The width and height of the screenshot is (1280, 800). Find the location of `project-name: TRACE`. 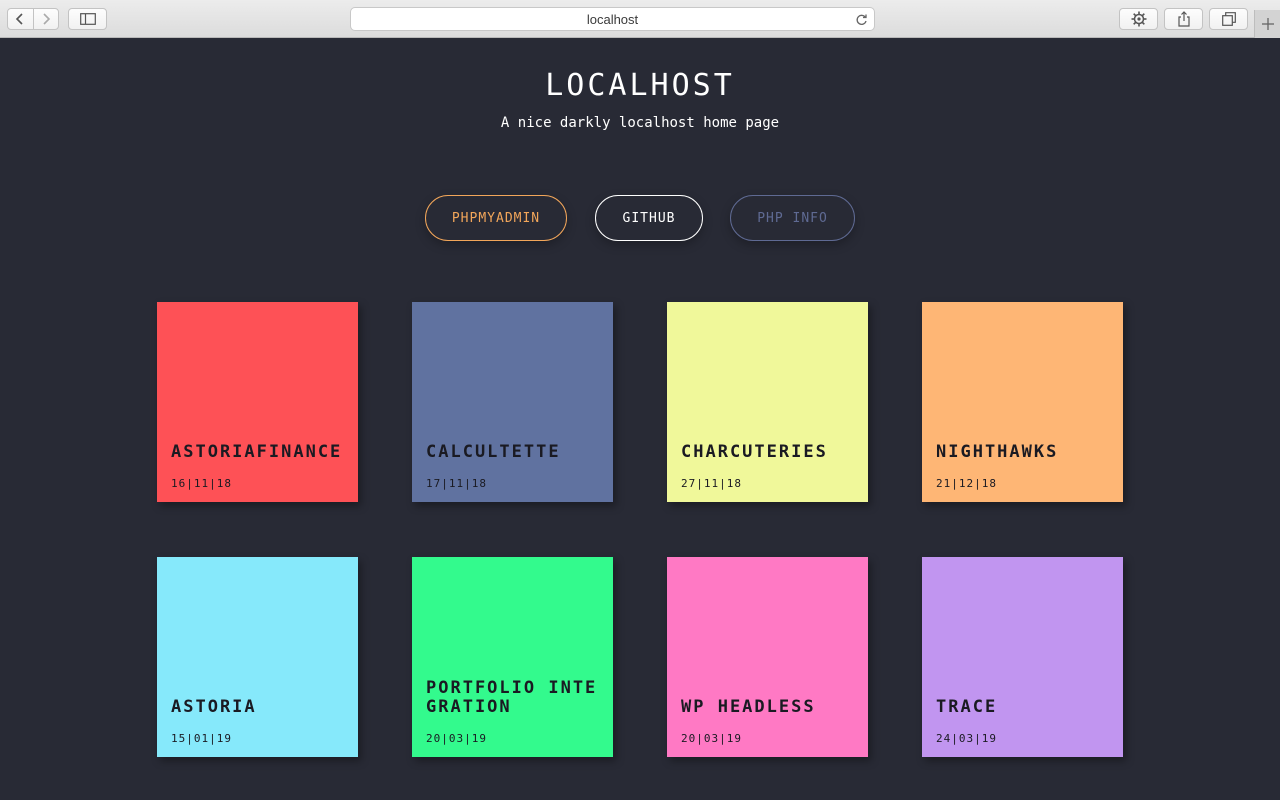

project-name: TRACE is located at coordinates (967, 707).